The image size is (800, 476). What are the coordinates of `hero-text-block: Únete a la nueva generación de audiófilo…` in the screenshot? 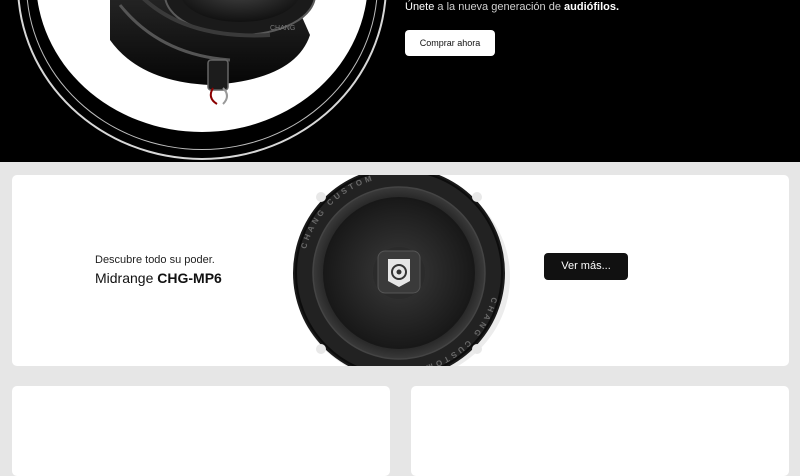 It's located at (512, 7).